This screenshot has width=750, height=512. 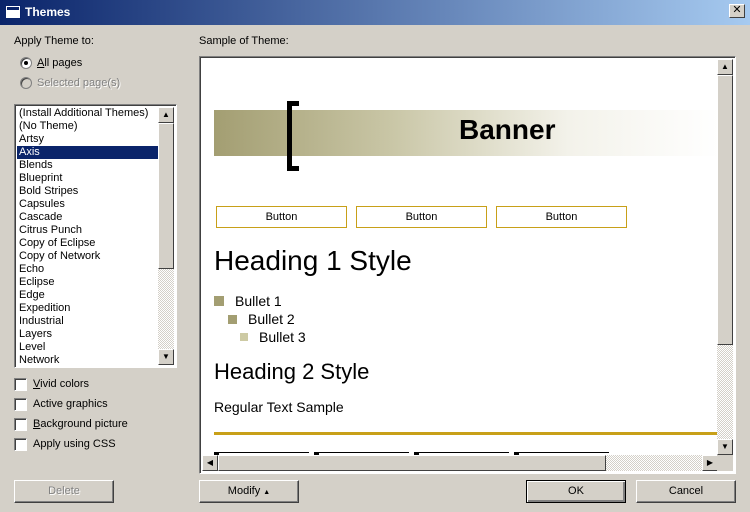 I want to click on active-graphics-checkbox, so click(x=20, y=404).